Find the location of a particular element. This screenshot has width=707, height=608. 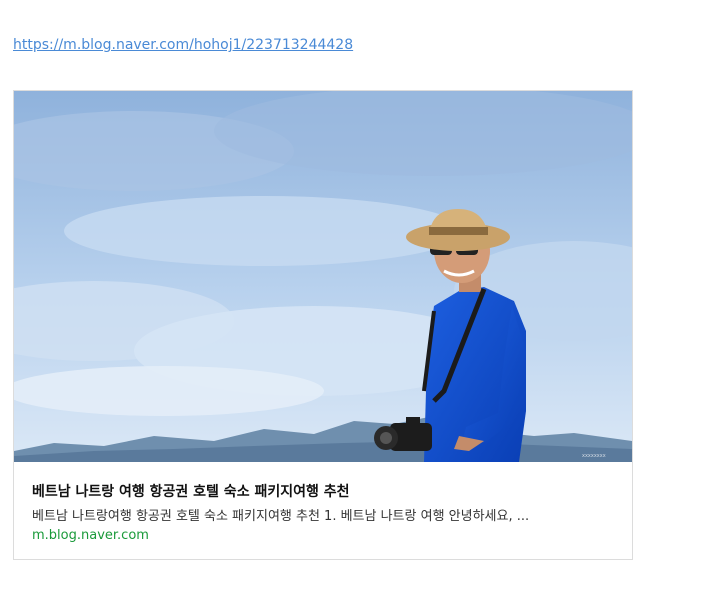

preview-domain: m.blog.naver.com is located at coordinates (90, 535).